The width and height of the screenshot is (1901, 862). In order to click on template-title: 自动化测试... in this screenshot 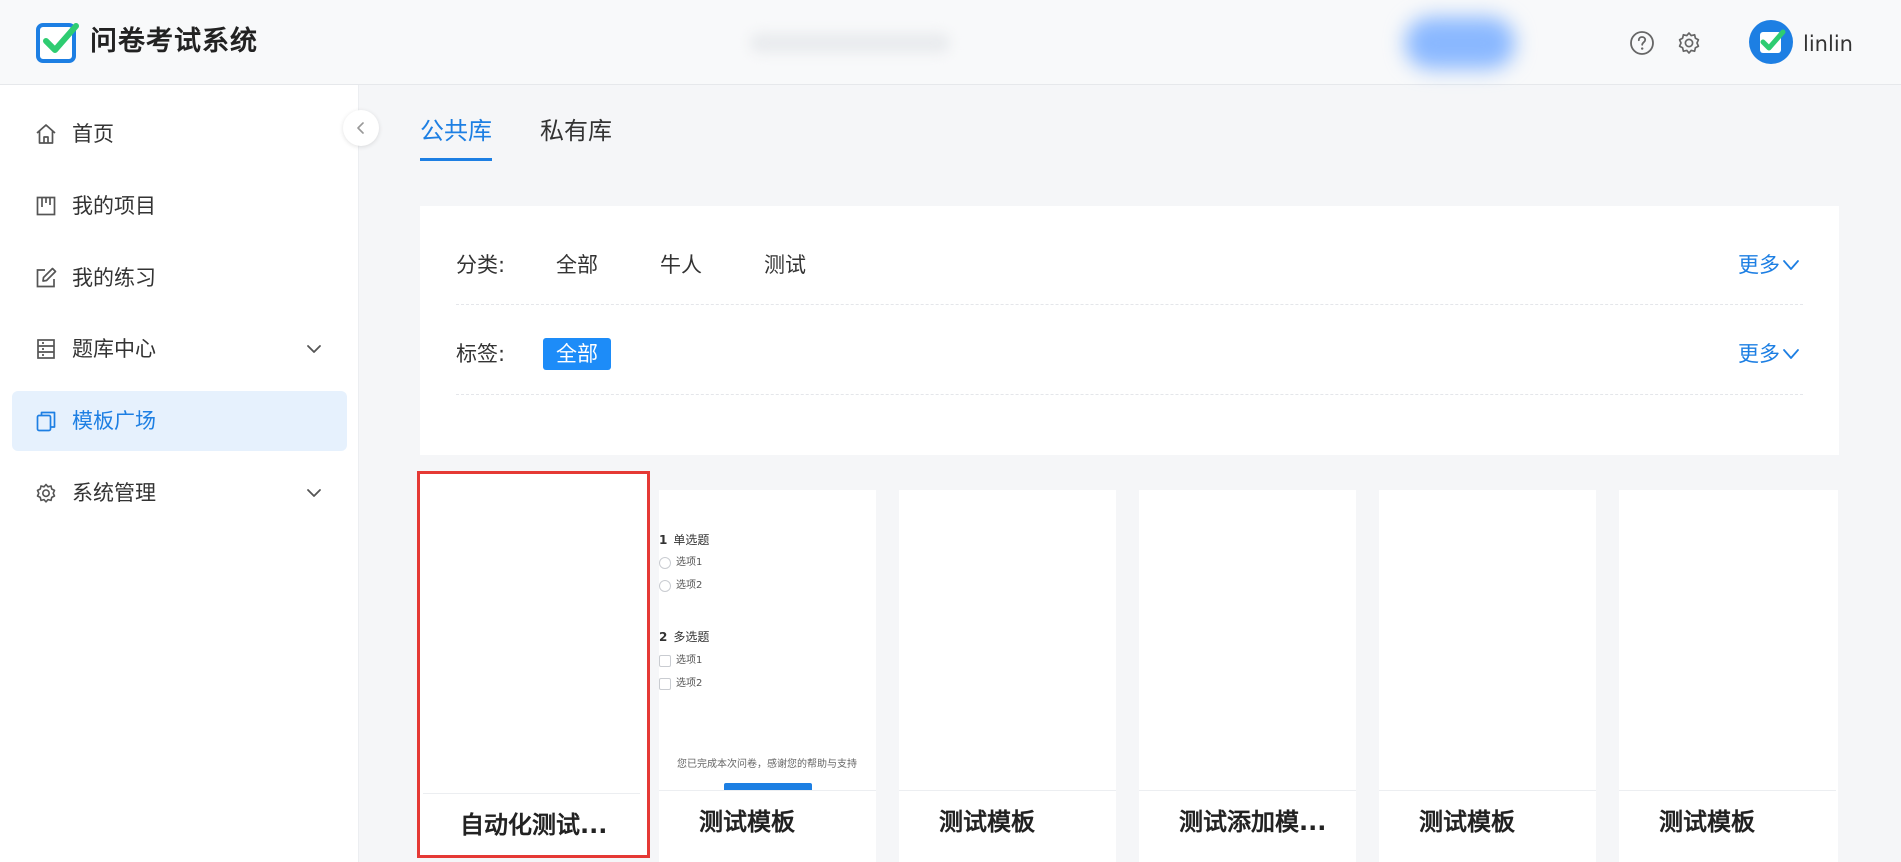, I will do `click(534, 825)`.